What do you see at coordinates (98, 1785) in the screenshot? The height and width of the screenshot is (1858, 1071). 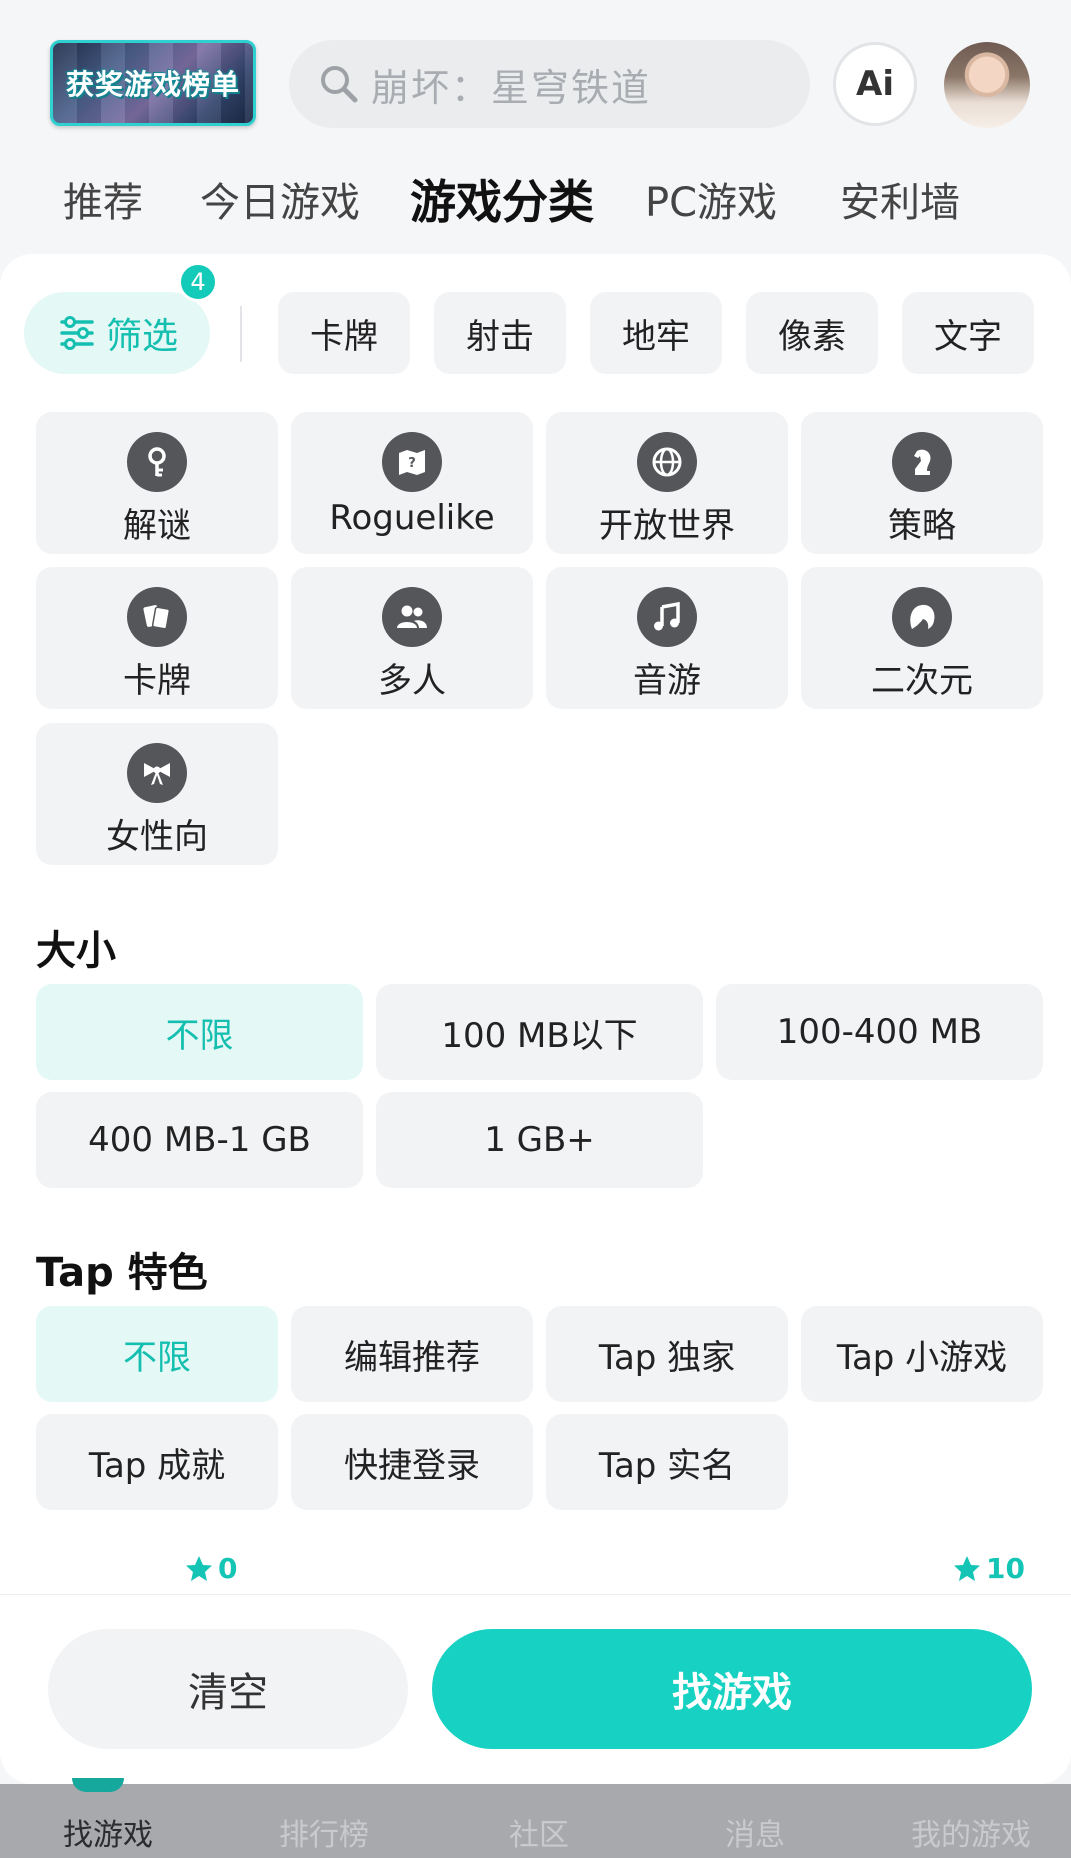 I see `active-nav-indicator` at bounding box center [98, 1785].